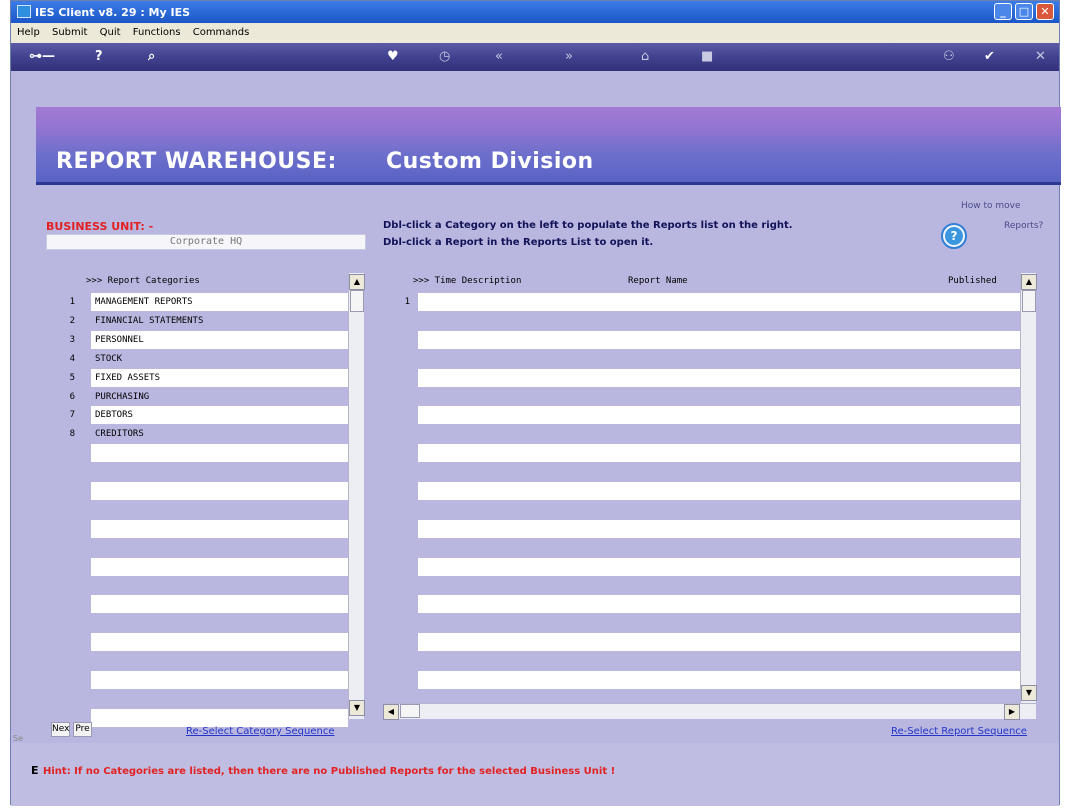 The image size is (1073, 809). What do you see at coordinates (410, 711) in the screenshot?
I see `hscroll-thumb` at bounding box center [410, 711].